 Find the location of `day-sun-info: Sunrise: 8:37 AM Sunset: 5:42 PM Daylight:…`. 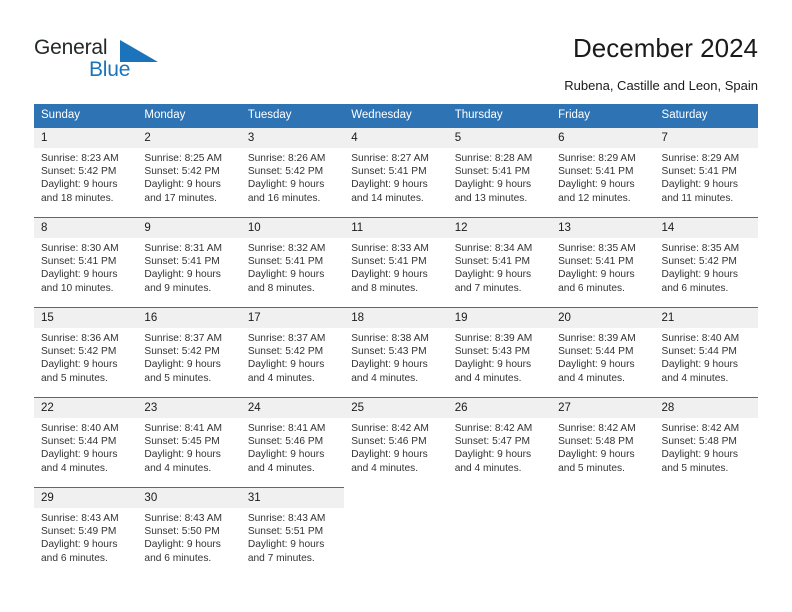

day-sun-info: Sunrise: 8:37 AM Sunset: 5:42 PM Daylight:… is located at coordinates (188, 356).